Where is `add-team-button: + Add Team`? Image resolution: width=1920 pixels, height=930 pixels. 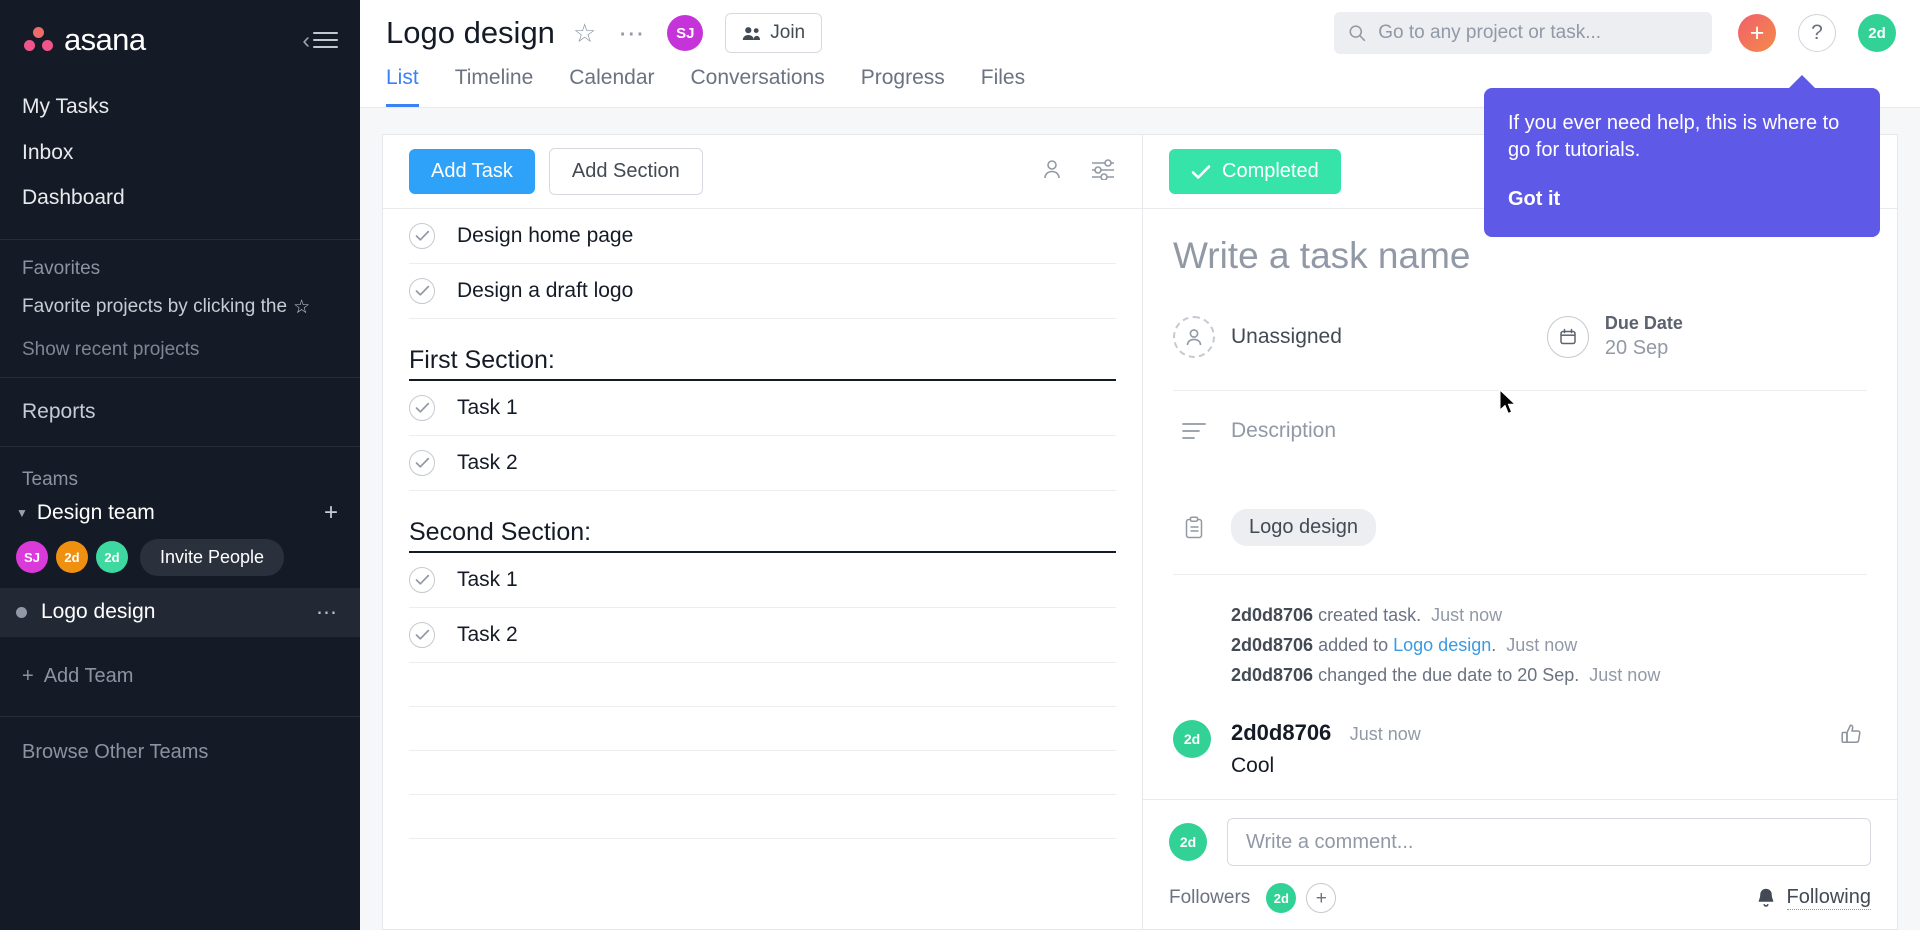
add-team-button: + Add Team is located at coordinates (180, 676).